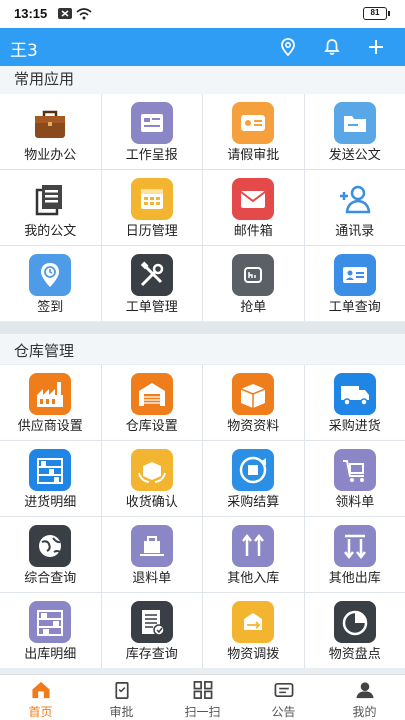 The height and width of the screenshot is (720, 405). I want to click on app-tile-truck: 采购进货, so click(354, 402).